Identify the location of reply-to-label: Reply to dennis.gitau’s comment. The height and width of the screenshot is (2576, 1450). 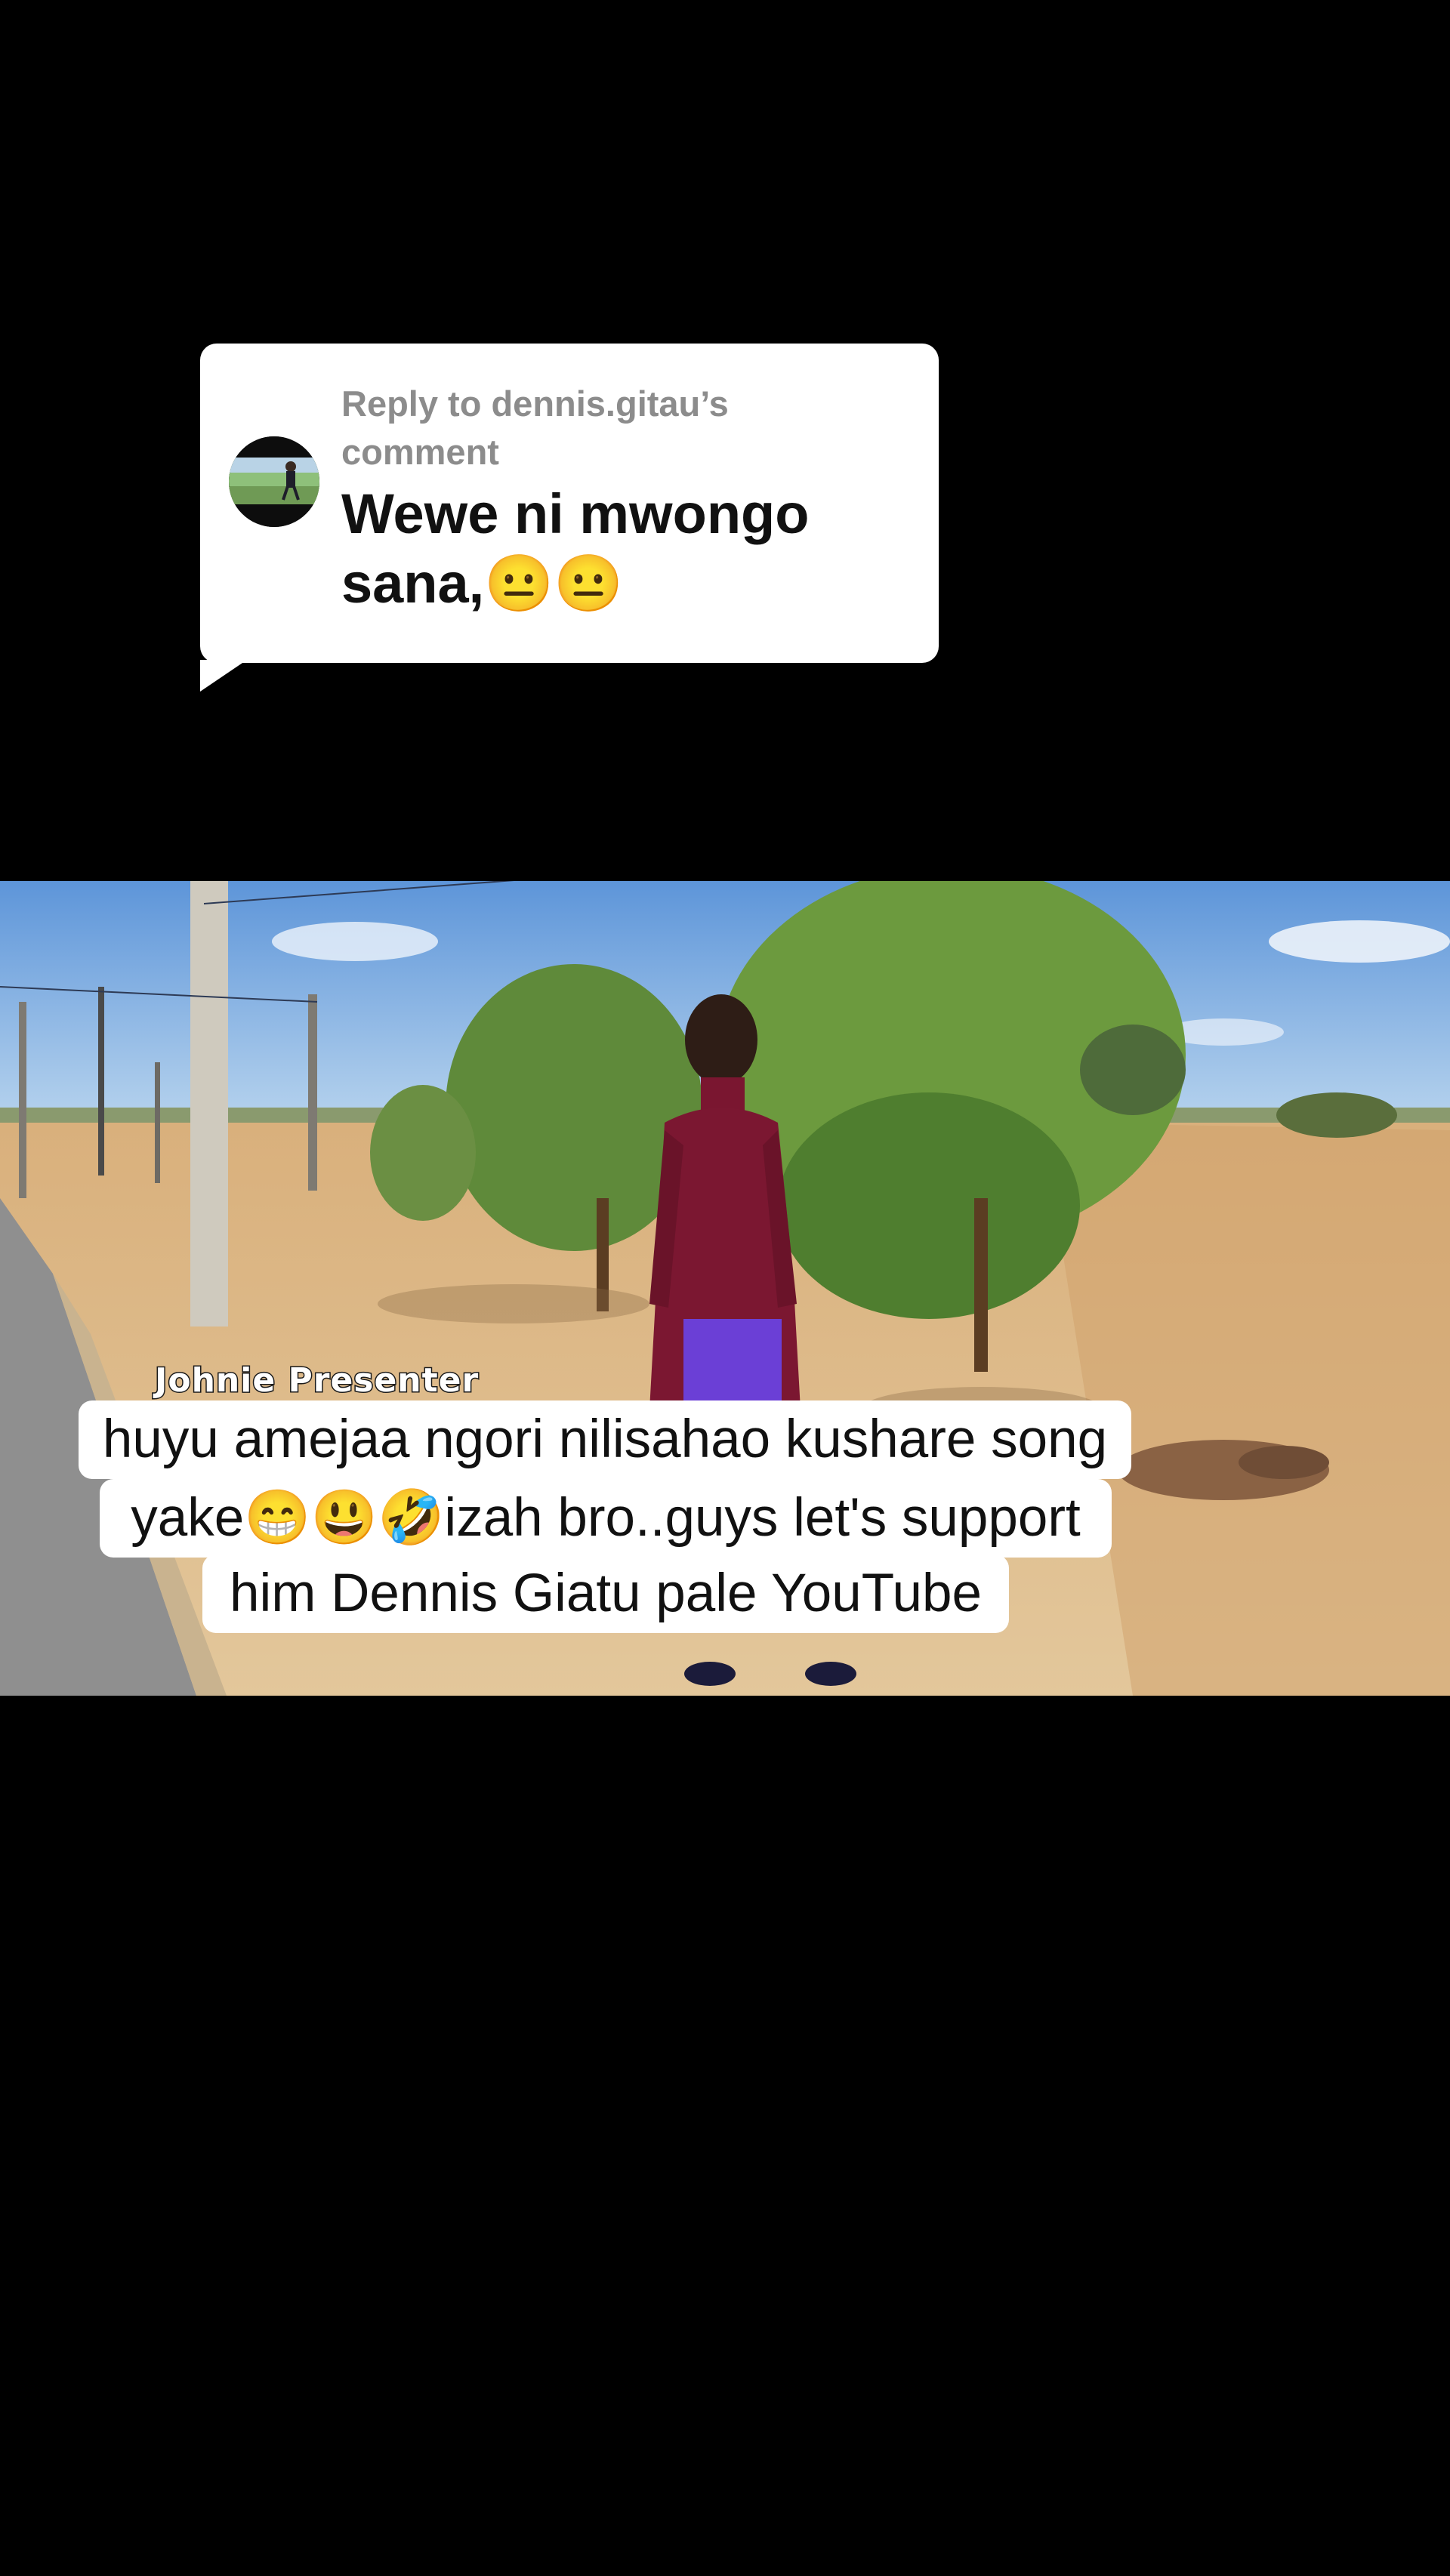
(535, 428).